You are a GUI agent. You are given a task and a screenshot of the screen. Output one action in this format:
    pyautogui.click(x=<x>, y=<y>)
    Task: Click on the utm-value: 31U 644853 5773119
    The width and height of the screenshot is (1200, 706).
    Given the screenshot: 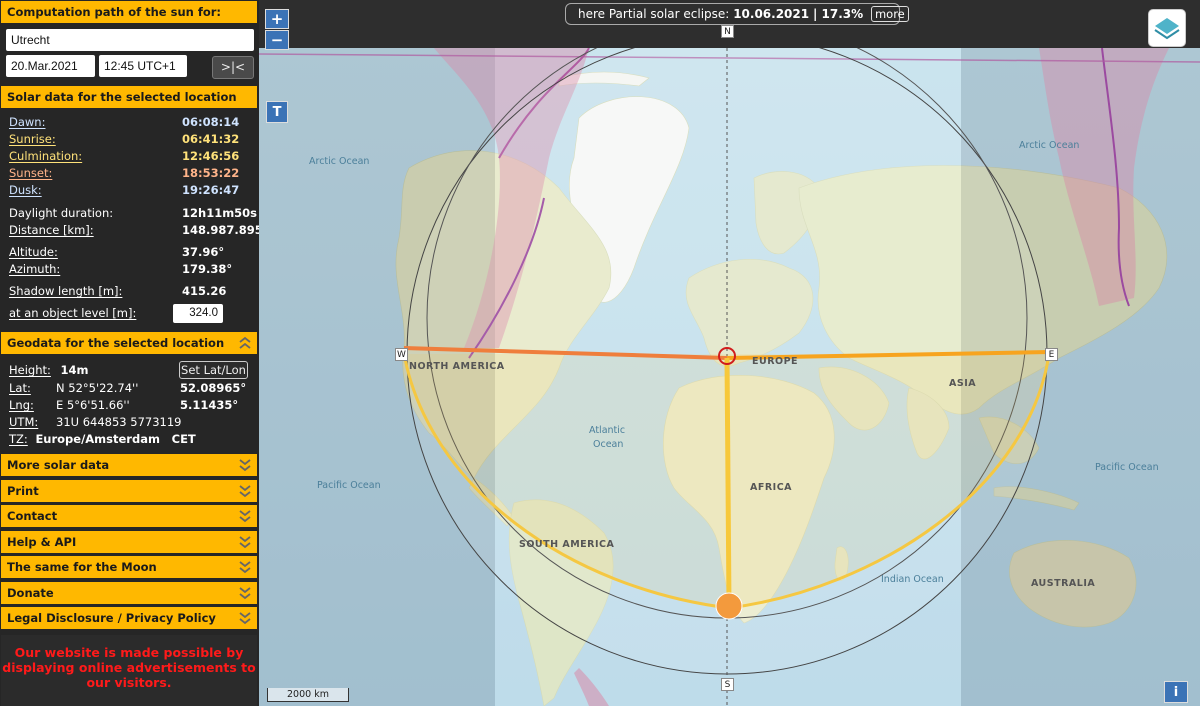 What is the action you would take?
    pyautogui.click(x=119, y=422)
    